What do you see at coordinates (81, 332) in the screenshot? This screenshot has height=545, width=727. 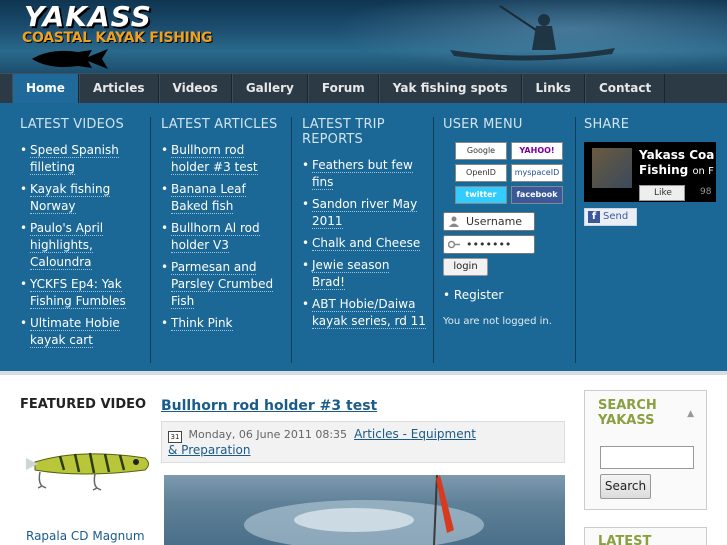 I see `list-item: Ultimate Hobie kayak cart` at bounding box center [81, 332].